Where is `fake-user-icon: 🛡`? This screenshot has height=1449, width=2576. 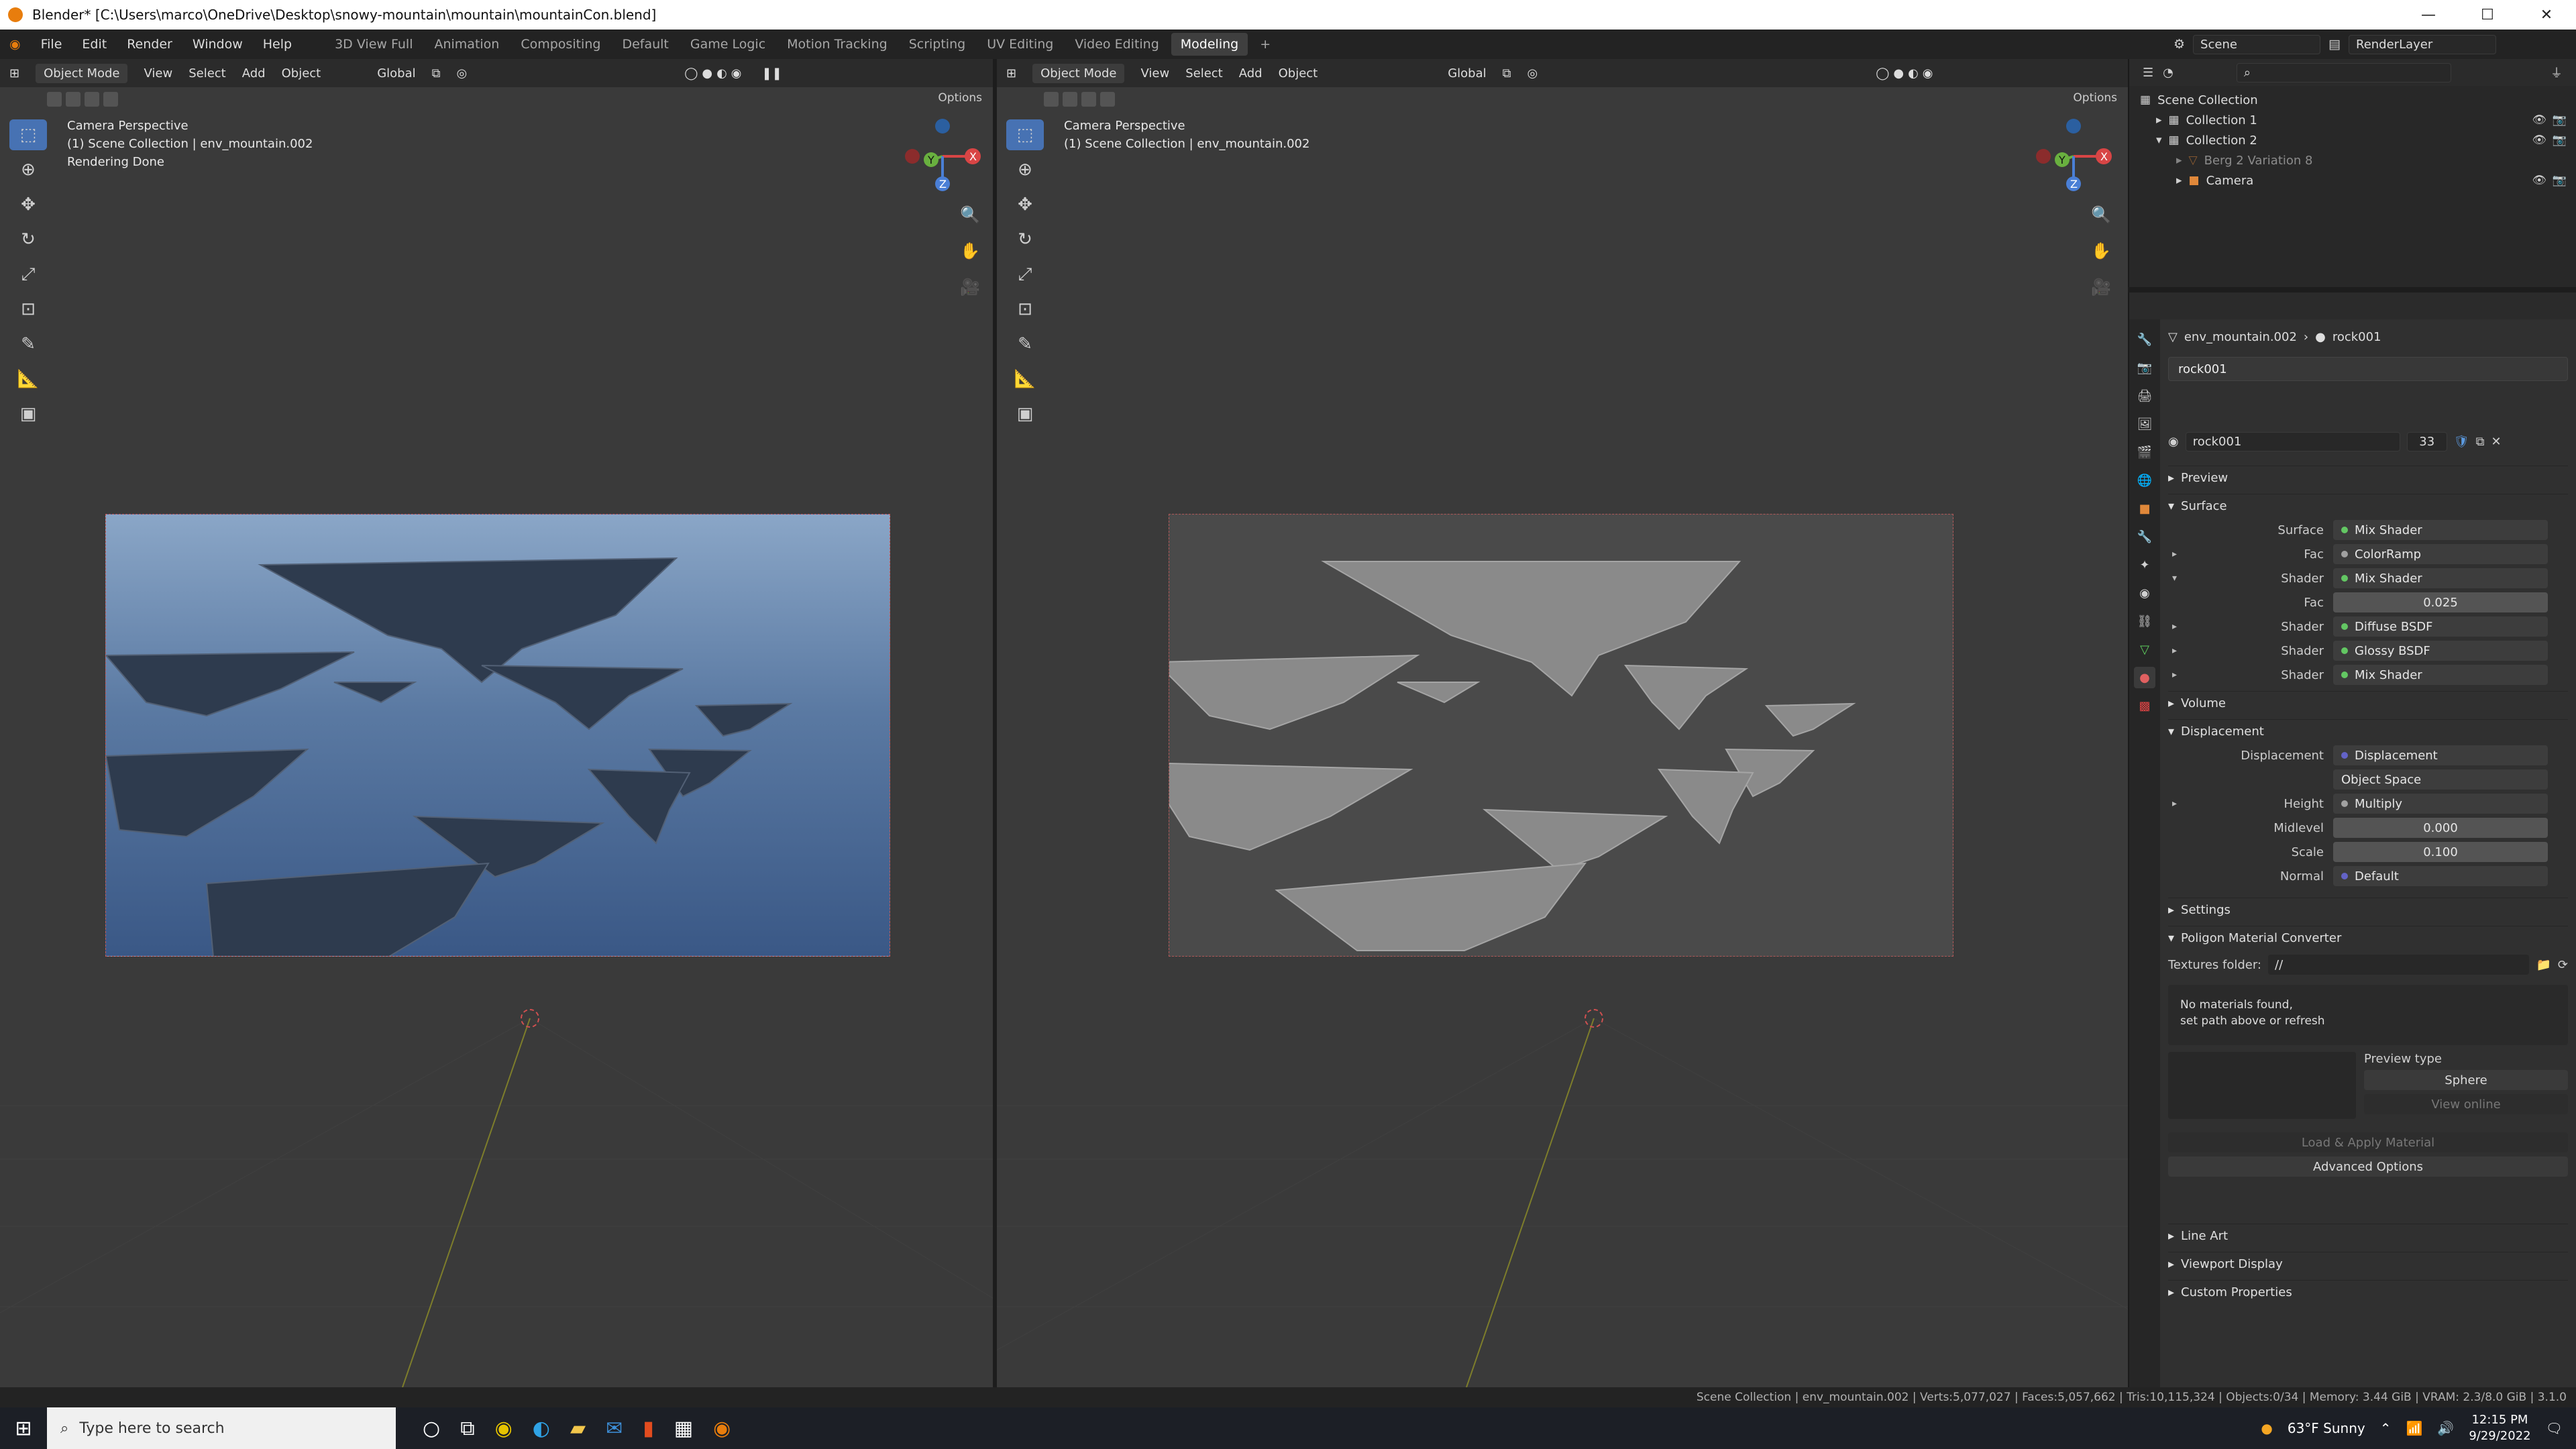 fake-user-icon: 🛡 is located at coordinates (2461, 442).